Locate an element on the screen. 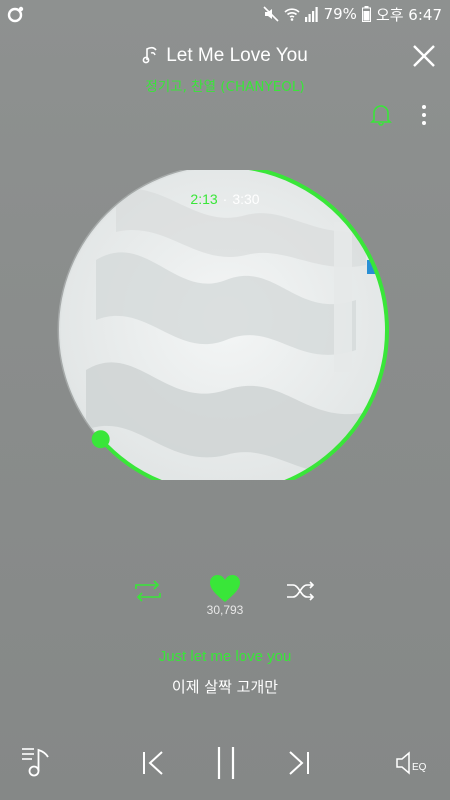  music-note-icon is located at coordinates (151, 56).